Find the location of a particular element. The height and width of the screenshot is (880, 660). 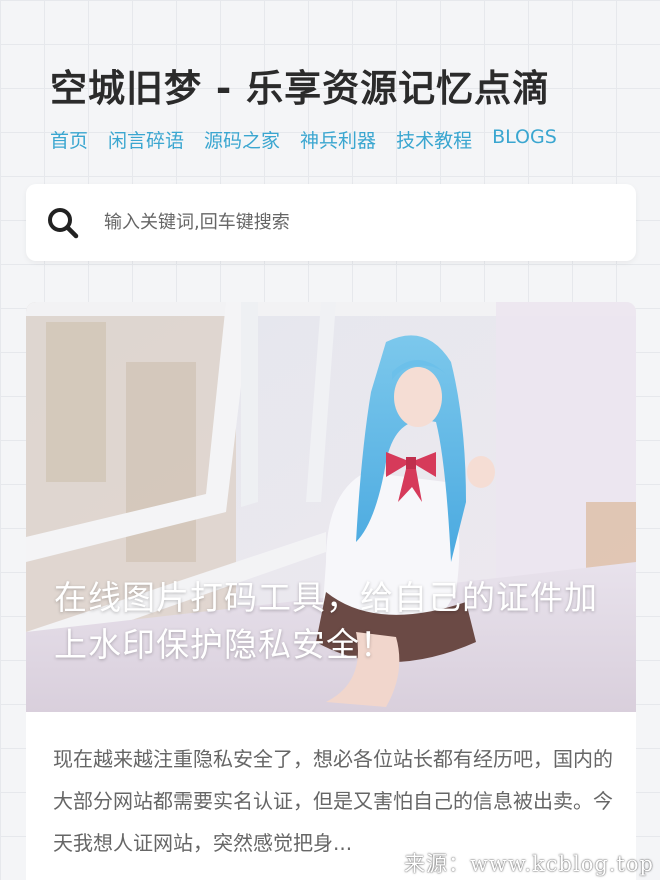

search-input is located at coordinates (344, 222).